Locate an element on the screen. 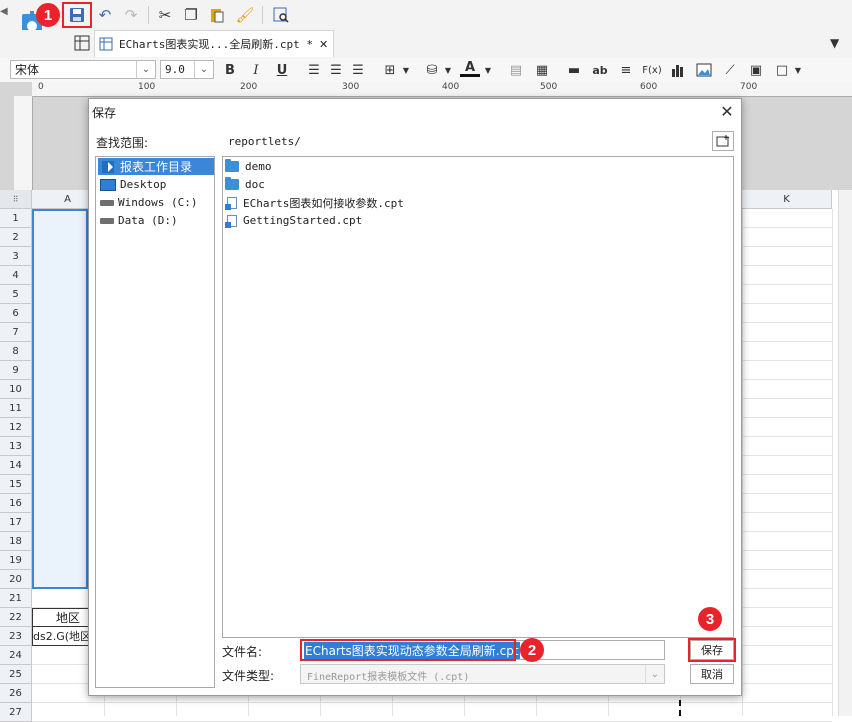 The image size is (852, 722). bold-button: B is located at coordinates (230, 70).